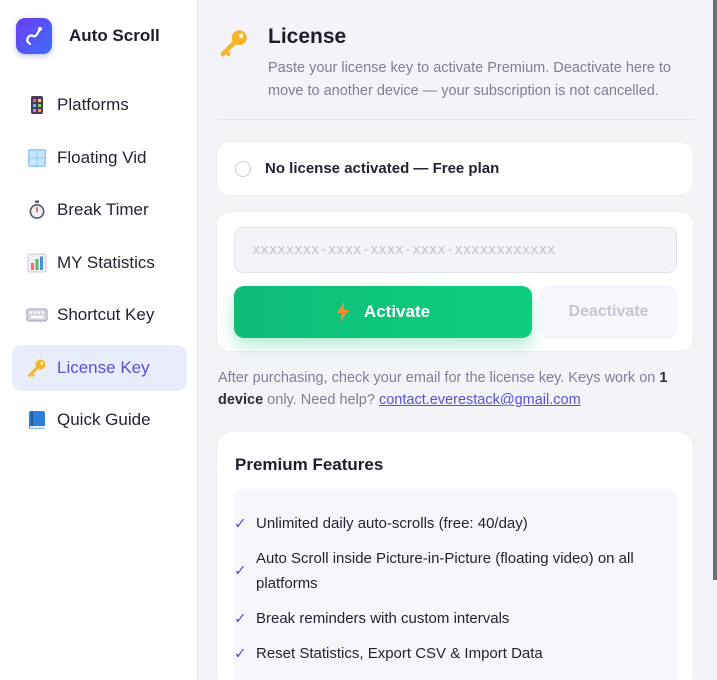 This screenshot has width=717, height=680. I want to click on deactivate-button: Deactivate, so click(608, 312).